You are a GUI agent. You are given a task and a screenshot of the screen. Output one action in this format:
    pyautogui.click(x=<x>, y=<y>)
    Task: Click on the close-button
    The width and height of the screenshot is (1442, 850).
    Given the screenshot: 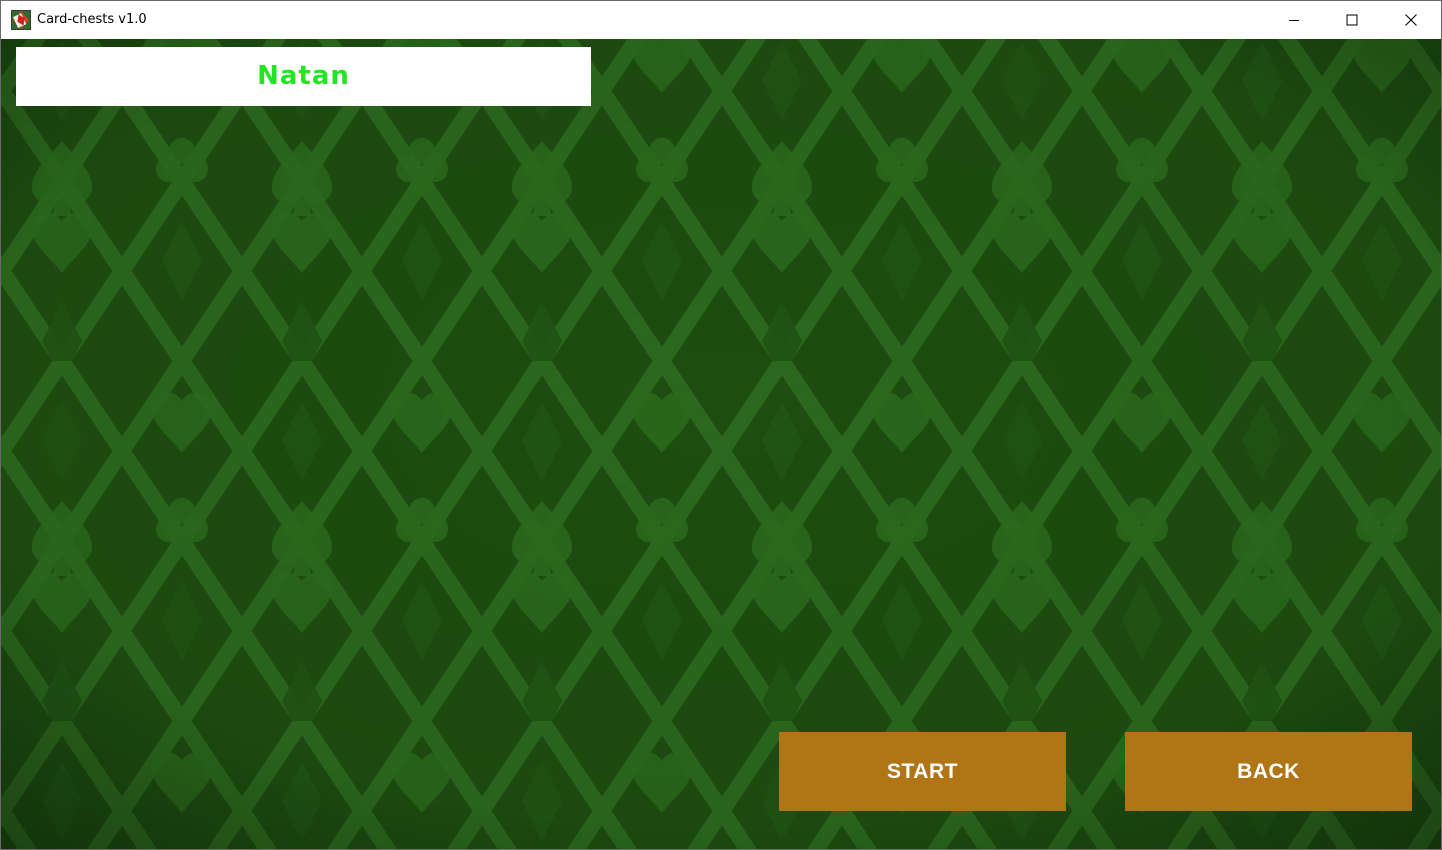 What is the action you would take?
    pyautogui.click(x=1411, y=20)
    